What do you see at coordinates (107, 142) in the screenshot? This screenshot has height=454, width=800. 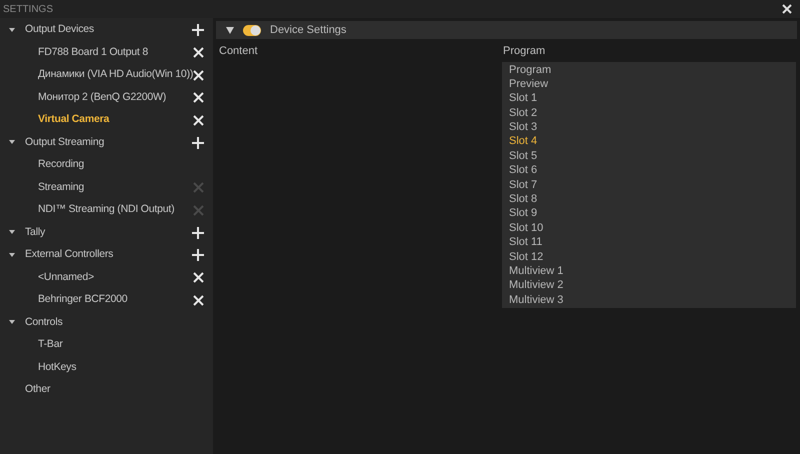 I see `sidebar-item: Output Streaming` at bounding box center [107, 142].